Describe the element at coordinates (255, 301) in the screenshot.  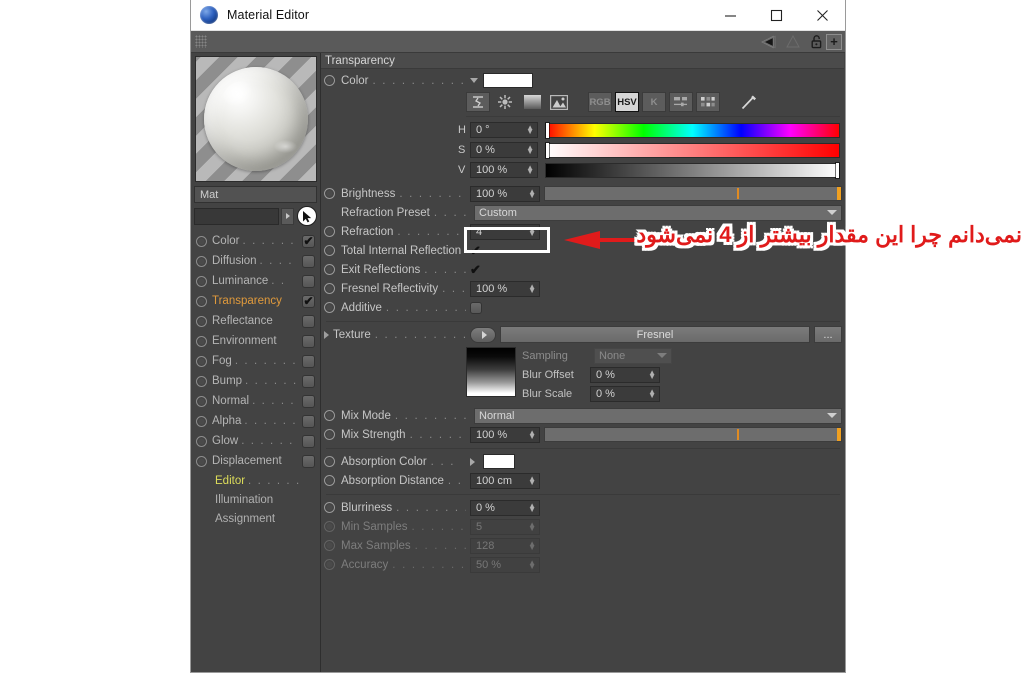
I see `channel-transparency: Transparency ✔` at that location.